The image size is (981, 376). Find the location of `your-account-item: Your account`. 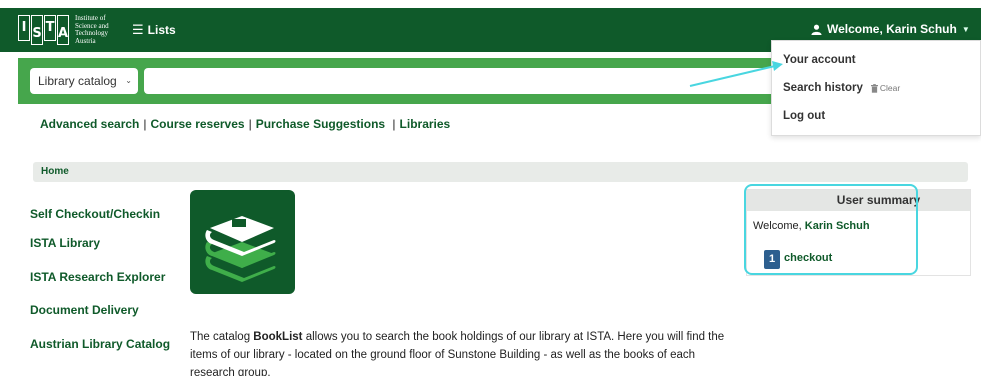

your-account-item: Your account is located at coordinates (819, 60).